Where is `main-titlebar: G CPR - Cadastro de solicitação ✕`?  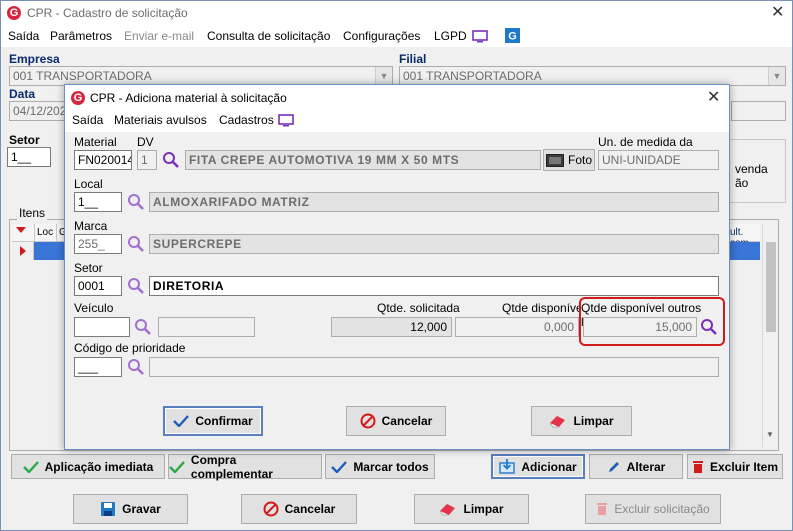 main-titlebar: G CPR - Cadastro de solicitação ✕ is located at coordinates (396, 13).